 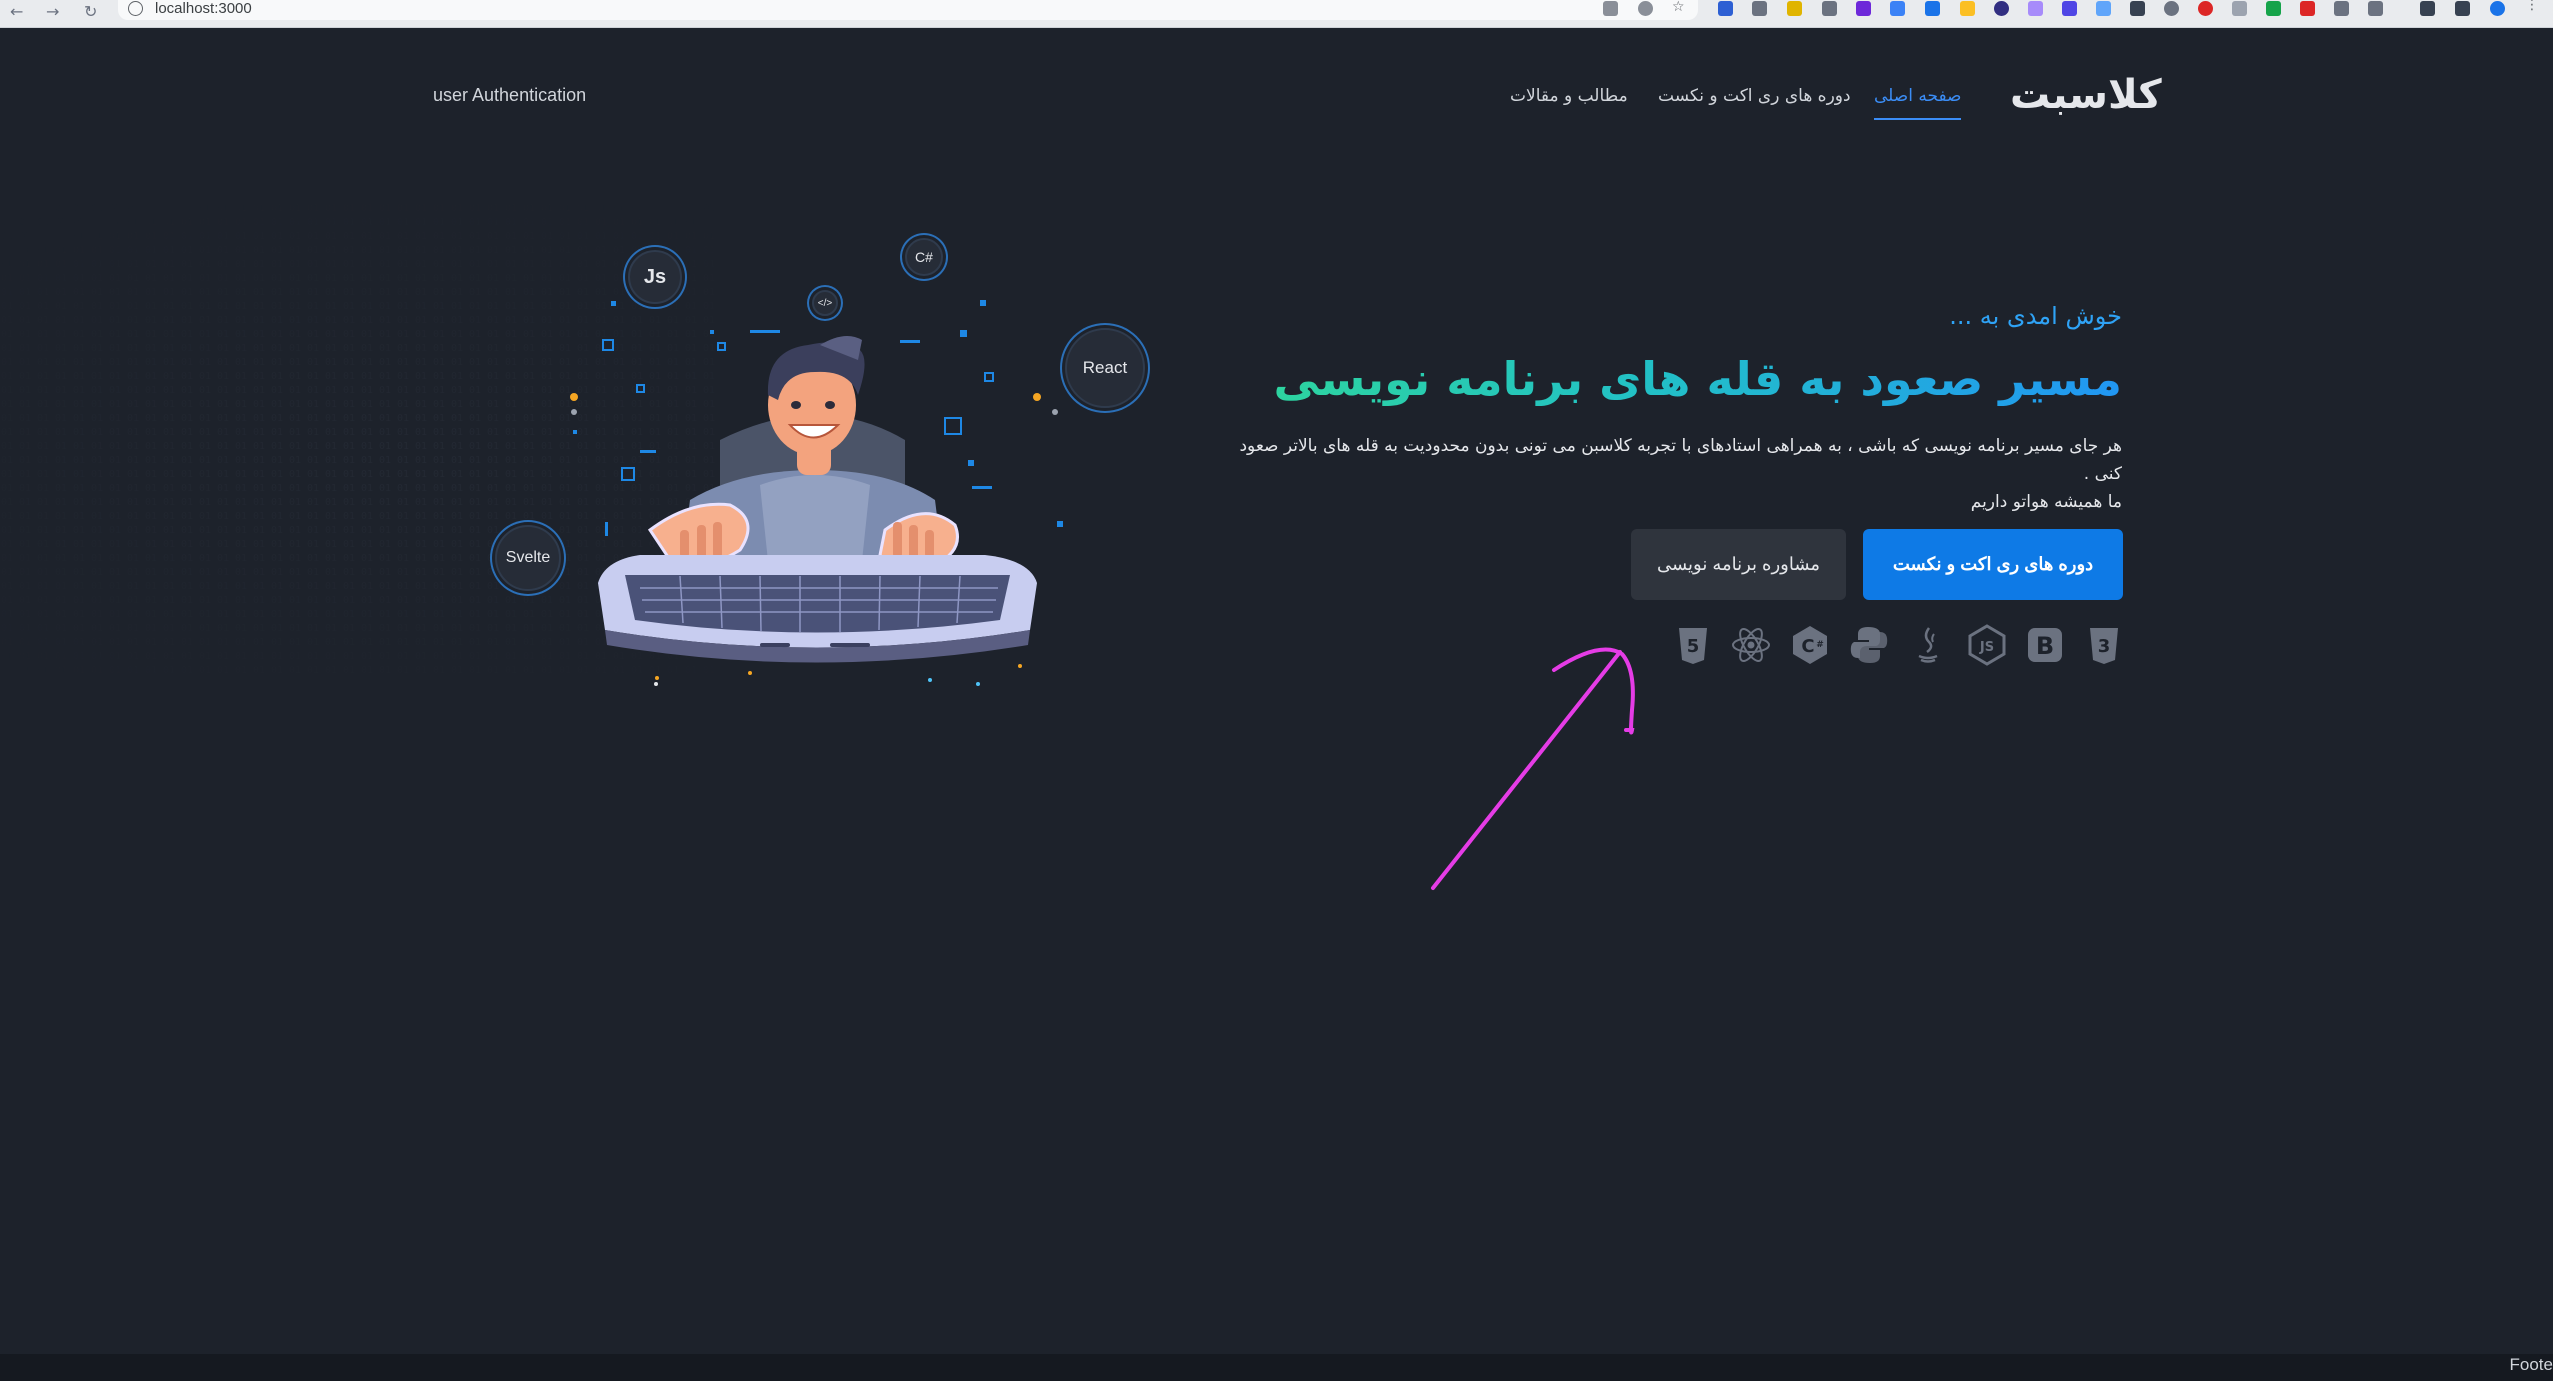 What do you see at coordinates (924, 257) in the screenshot?
I see `csharp-badge: C#` at bounding box center [924, 257].